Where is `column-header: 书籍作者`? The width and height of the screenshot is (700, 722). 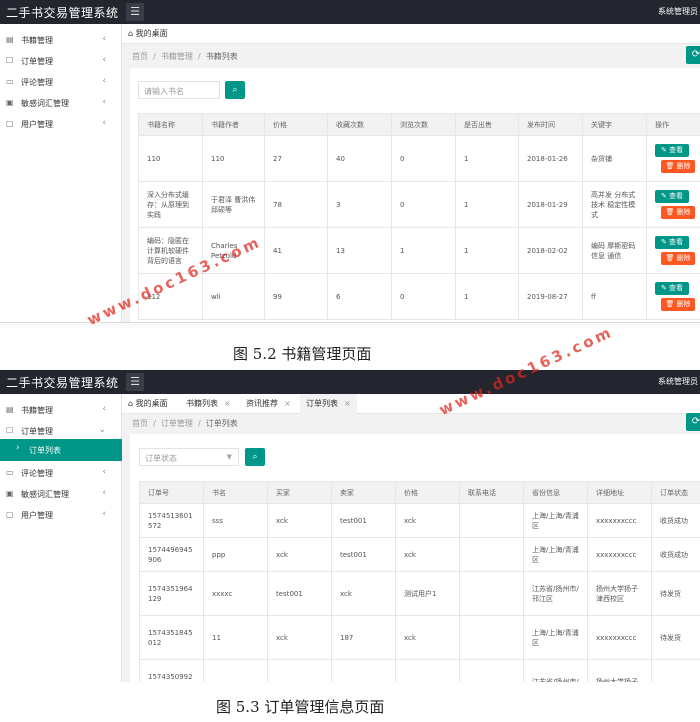
column-header: 书籍作者 is located at coordinates (233, 124).